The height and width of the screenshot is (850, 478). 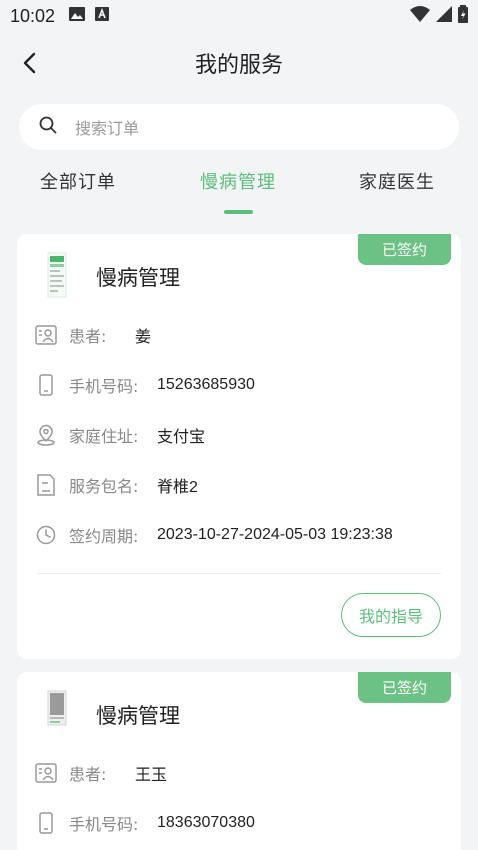 What do you see at coordinates (238, 181) in the screenshot?
I see `tab-chronic-disease: 慢病管理` at bounding box center [238, 181].